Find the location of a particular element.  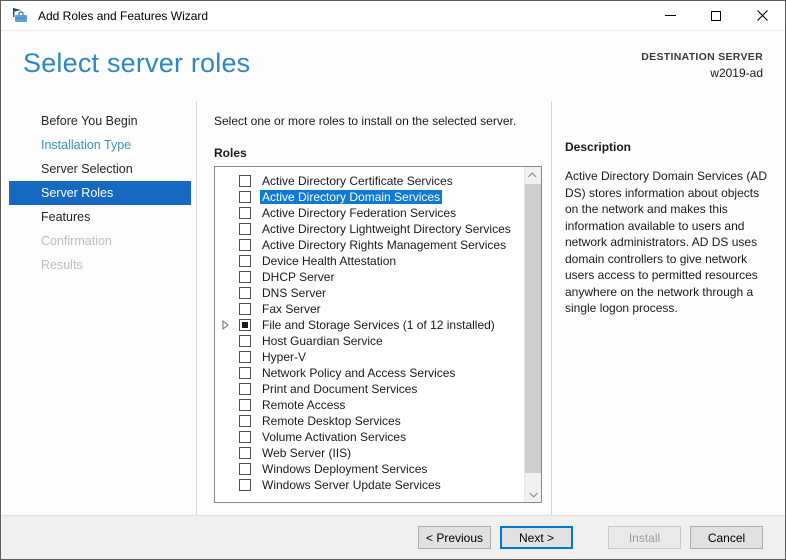

triangle-right-icon is located at coordinates (225, 325).